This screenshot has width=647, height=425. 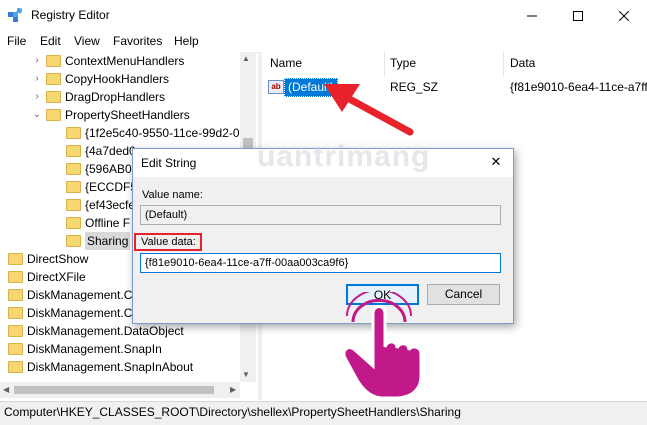 What do you see at coordinates (320, 215) in the screenshot?
I see `value-name-field: (Default)` at bounding box center [320, 215].